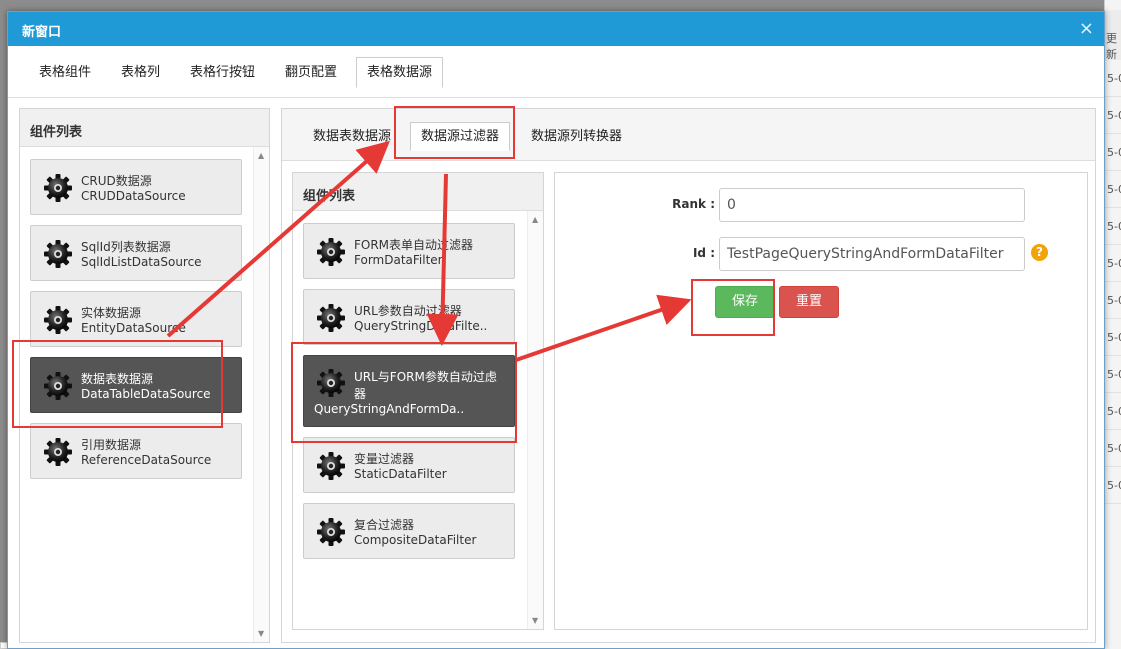 The image size is (1121, 649). Describe the element at coordinates (556, 29) in the screenshot. I see `dialog-titlebar: 新窗口 ×` at that location.